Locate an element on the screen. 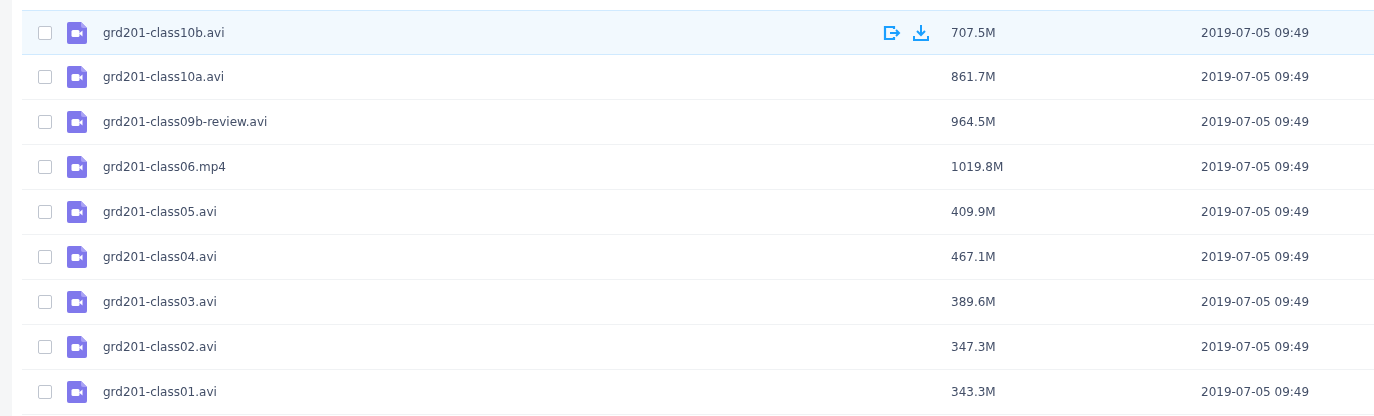  file-size: 343.3M is located at coordinates (974, 392).